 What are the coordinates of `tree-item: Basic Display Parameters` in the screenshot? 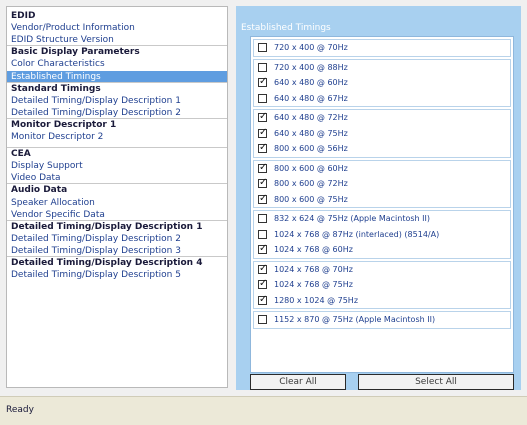 It's located at (117, 52).